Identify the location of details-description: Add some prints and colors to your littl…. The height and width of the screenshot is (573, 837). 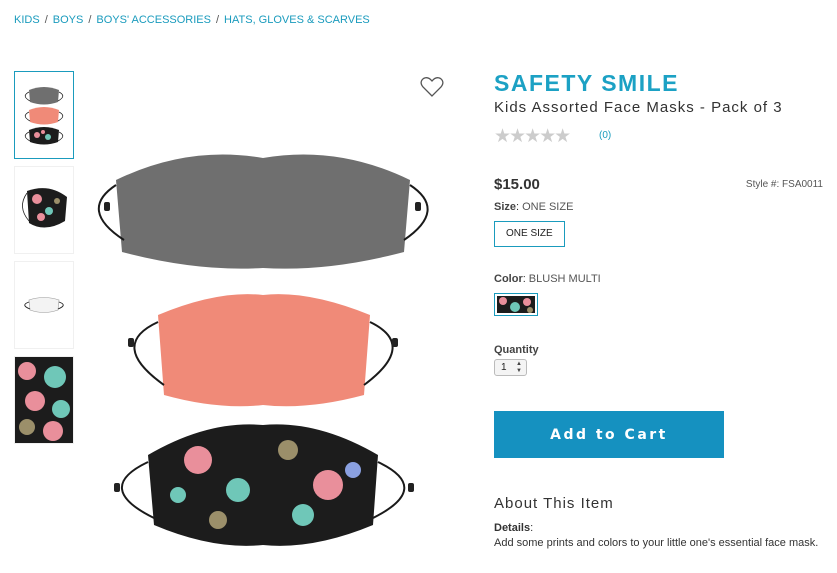
(656, 543).